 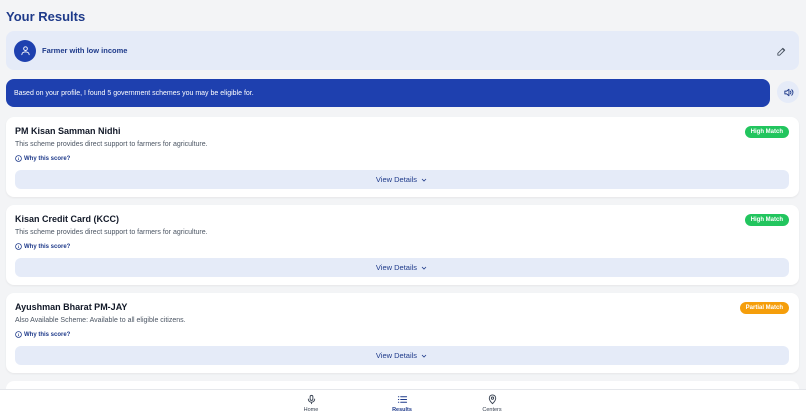 I want to click on bottom-nav: Home Results Centers, so click(x=403, y=404).